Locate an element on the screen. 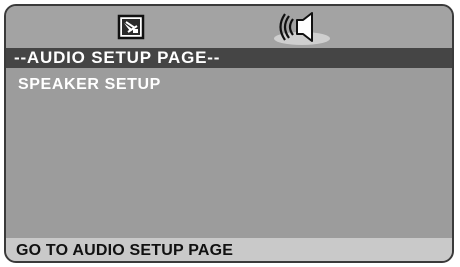 This screenshot has height=267, width=460. tab-audio-setup is located at coordinates (302, 27).